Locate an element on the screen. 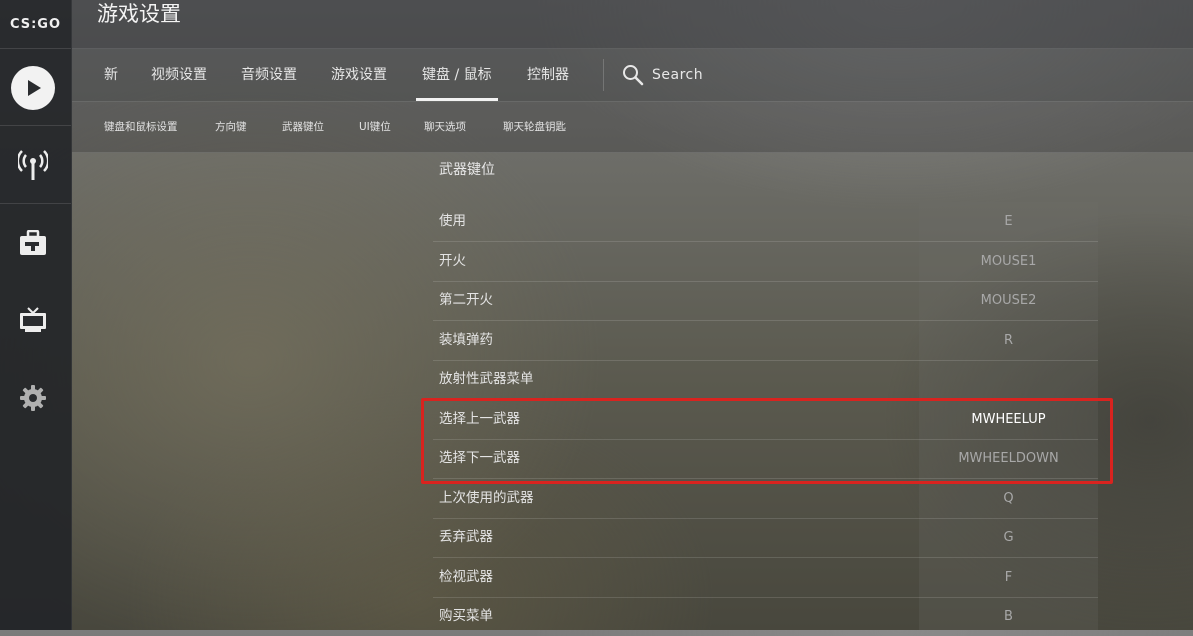  play-icon is located at coordinates (33, 88).